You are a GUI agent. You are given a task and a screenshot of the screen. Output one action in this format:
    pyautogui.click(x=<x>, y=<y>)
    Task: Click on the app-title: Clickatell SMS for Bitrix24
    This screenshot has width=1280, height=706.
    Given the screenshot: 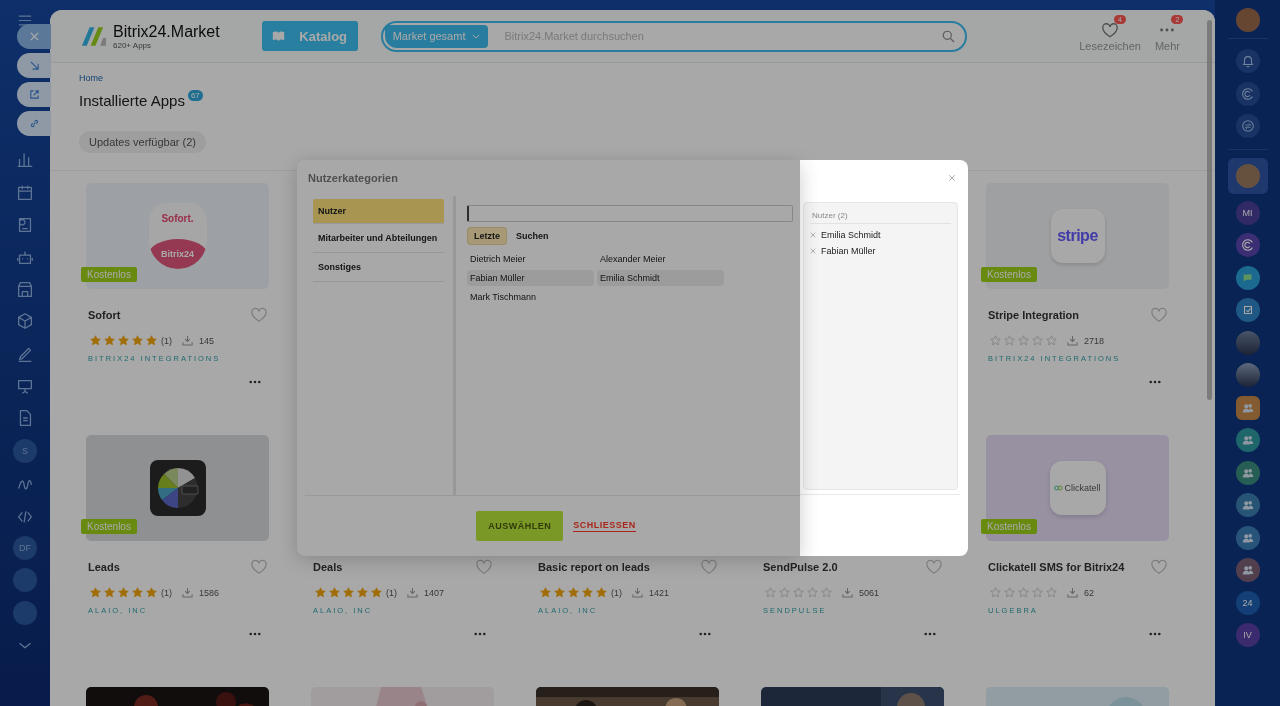 What is the action you would take?
    pyautogui.click(x=1056, y=567)
    